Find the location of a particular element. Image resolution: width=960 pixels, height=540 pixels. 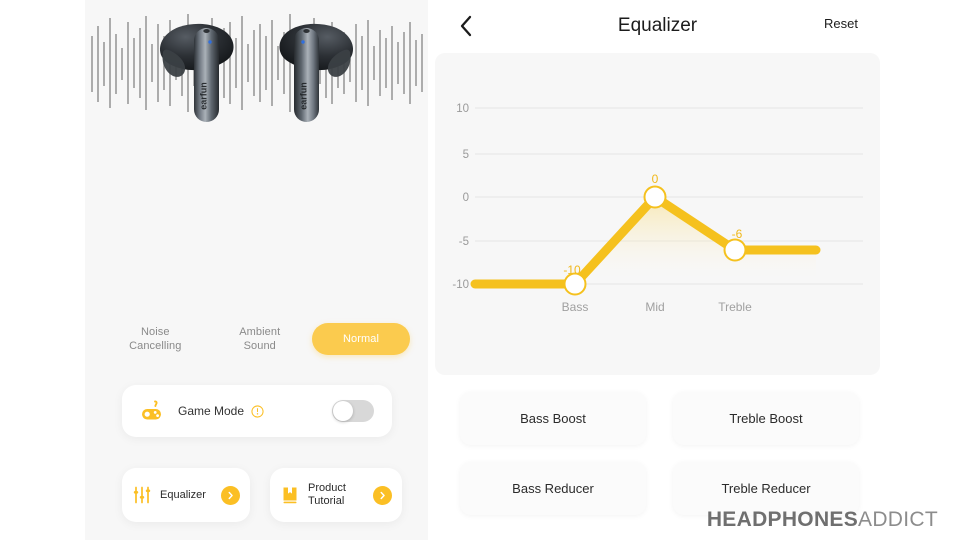

earbuds-image: earfun earfun is located at coordinates (256, 72).